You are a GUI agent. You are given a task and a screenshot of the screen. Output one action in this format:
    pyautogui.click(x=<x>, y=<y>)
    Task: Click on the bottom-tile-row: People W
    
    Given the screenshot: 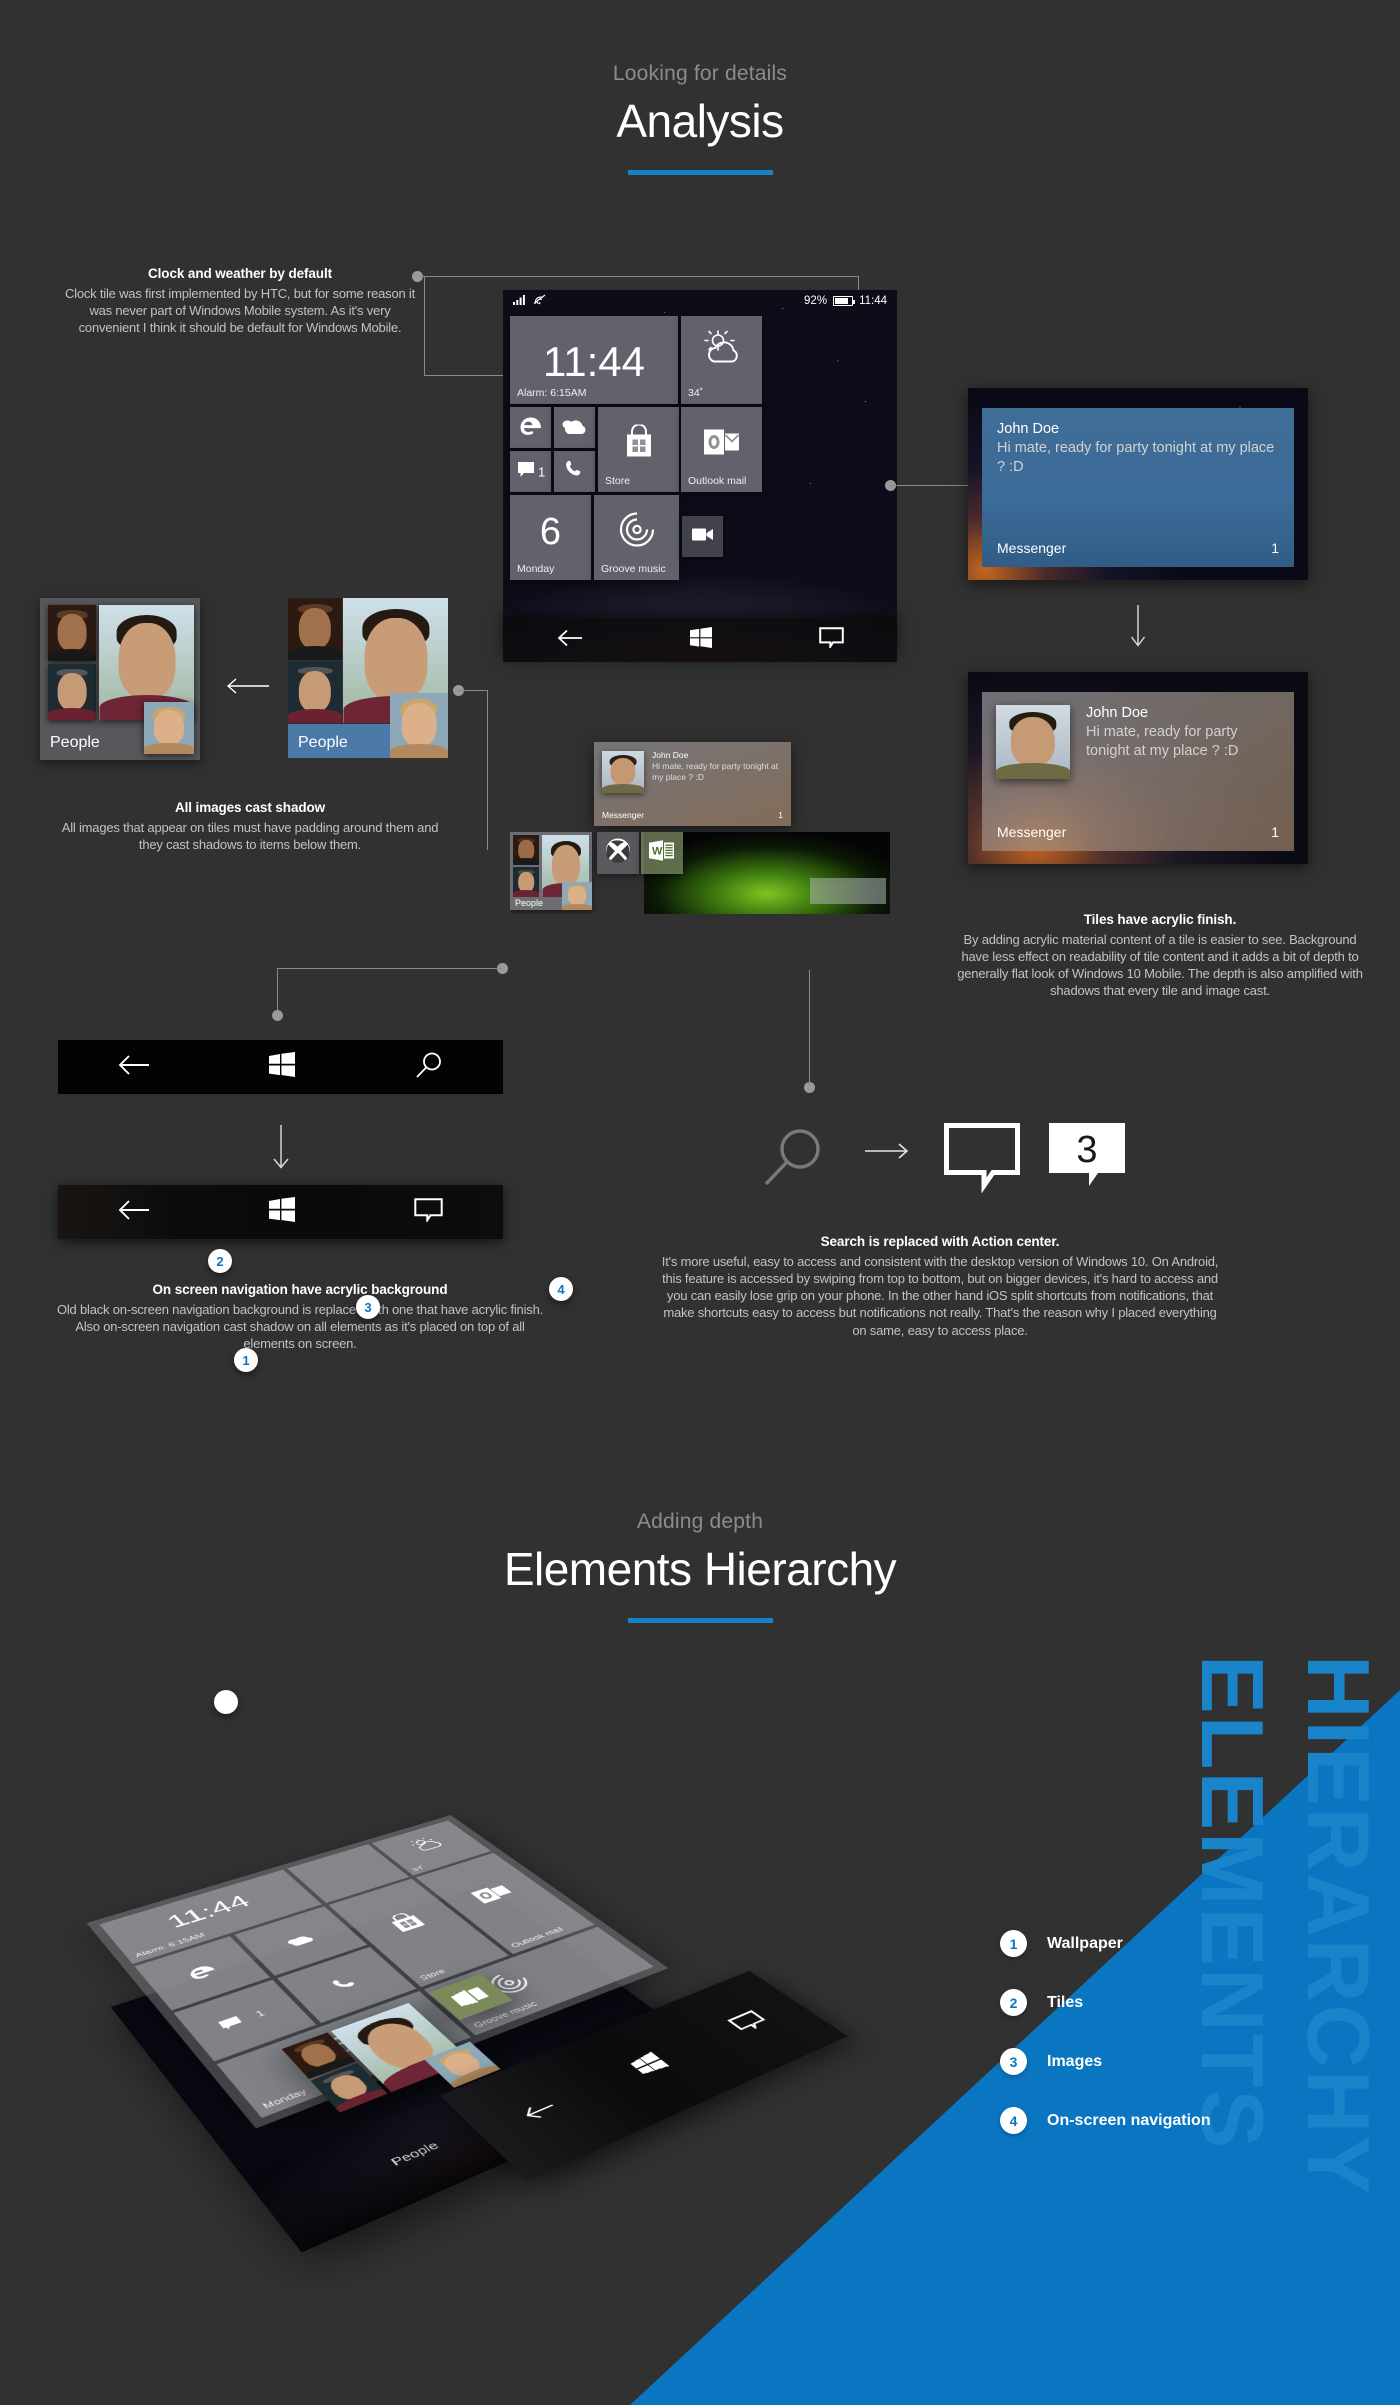 What is the action you would take?
    pyautogui.click(x=700, y=873)
    